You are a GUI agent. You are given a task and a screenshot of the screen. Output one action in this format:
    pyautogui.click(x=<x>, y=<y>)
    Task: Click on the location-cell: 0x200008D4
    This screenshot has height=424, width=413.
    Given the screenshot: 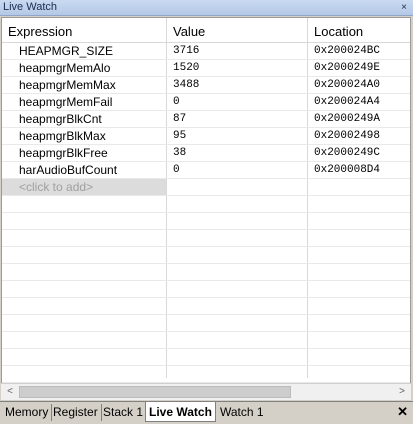 What is the action you would take?
    pyautogui.click(x=347, y=170)
    